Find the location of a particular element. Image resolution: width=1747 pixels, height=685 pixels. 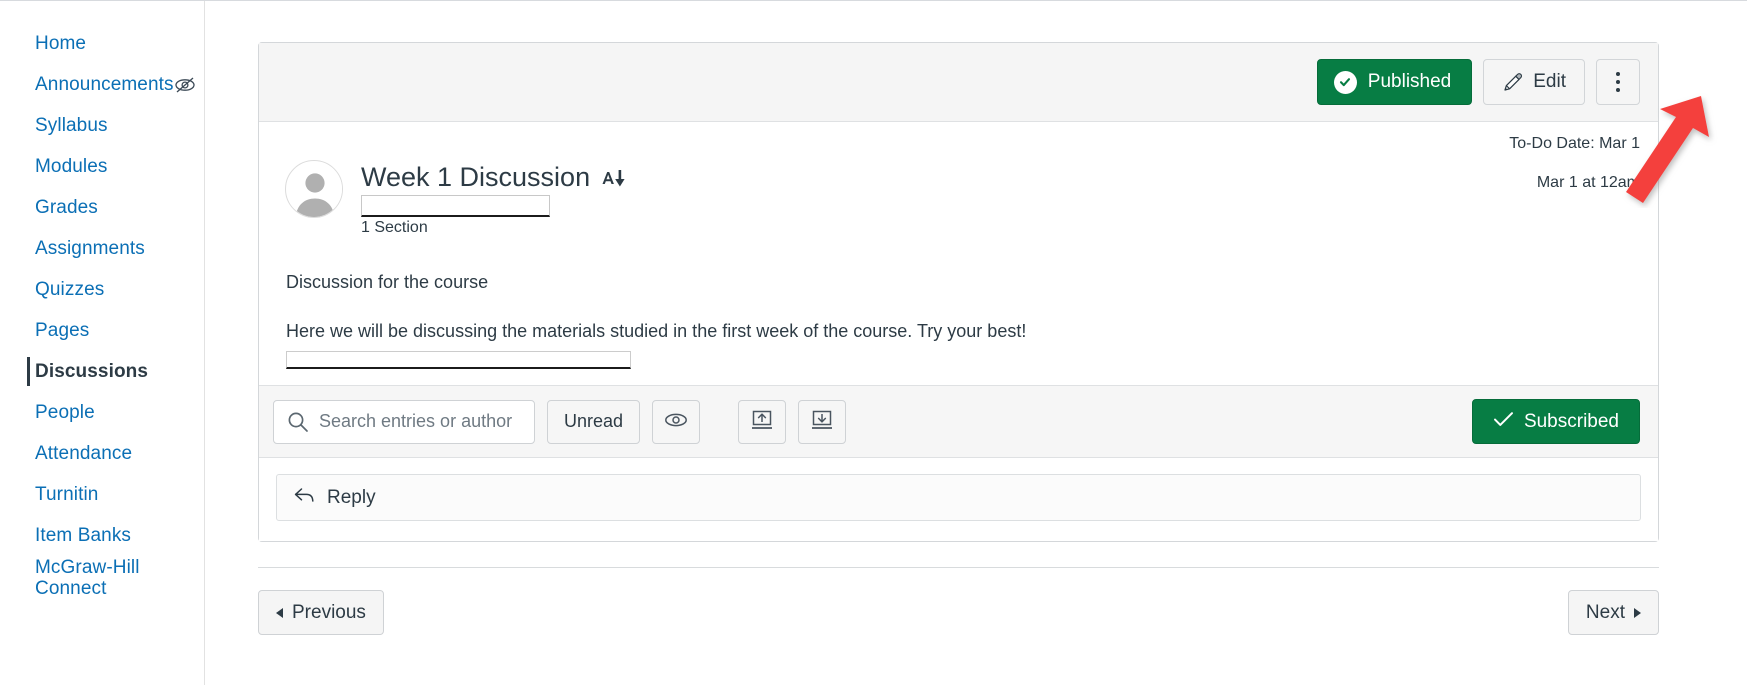

pencil-icon is located at coordinates (1512, 82).